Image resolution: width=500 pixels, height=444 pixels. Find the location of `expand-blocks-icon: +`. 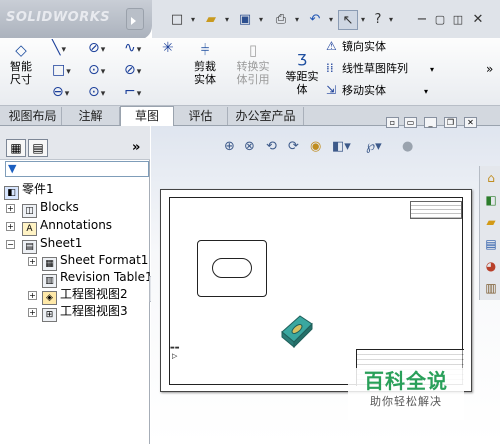

expand-blocks-icon: + is located at coordinates (10, 208).